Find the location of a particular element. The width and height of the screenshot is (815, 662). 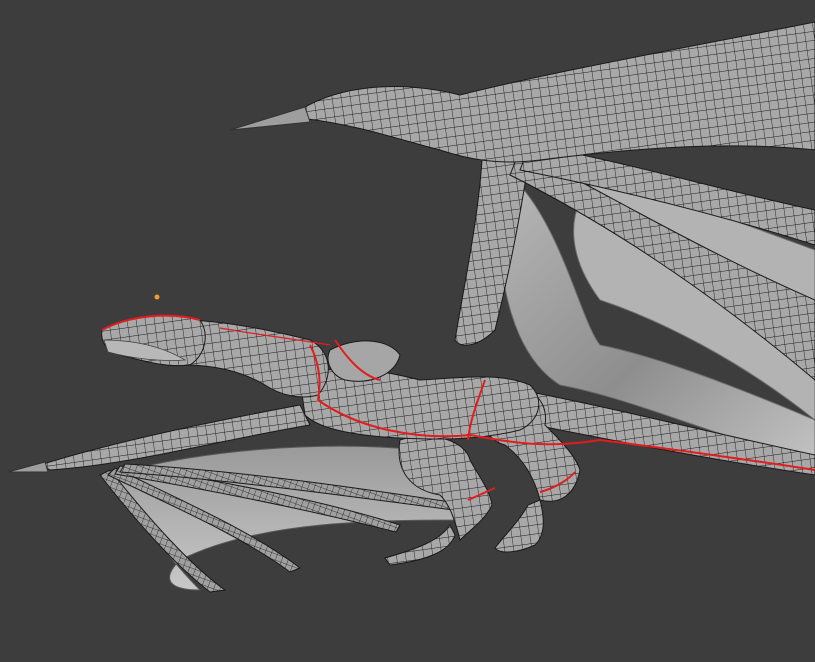

upper-wing-claw-spike is located at coordinates (270, 118).